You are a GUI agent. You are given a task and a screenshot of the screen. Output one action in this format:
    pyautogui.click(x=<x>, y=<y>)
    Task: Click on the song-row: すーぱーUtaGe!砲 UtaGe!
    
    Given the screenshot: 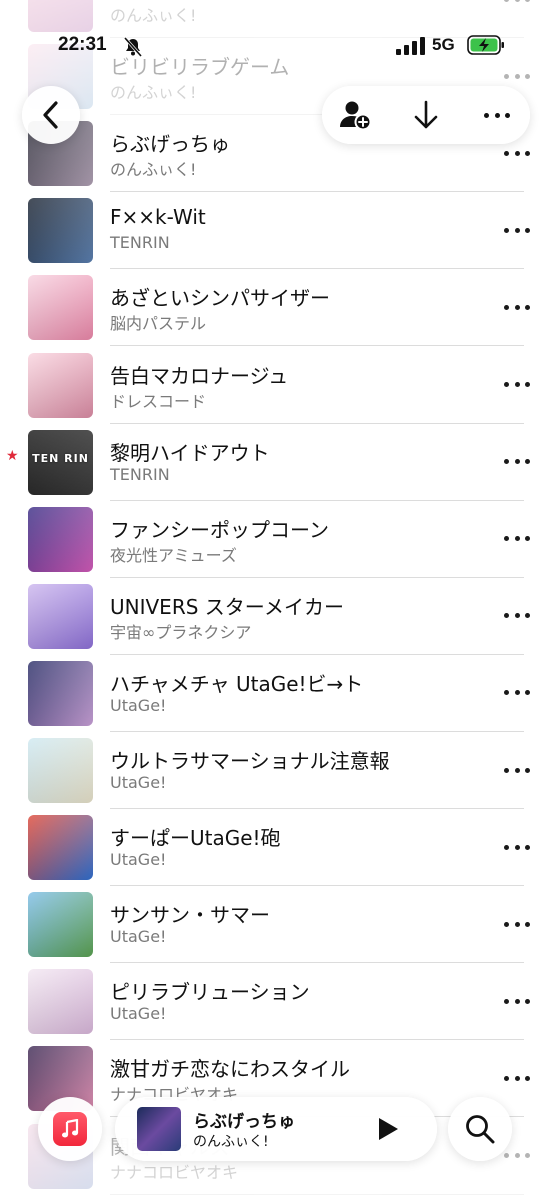 What is the action you would take?
    pyautogui.click(x=276, y=848)
    